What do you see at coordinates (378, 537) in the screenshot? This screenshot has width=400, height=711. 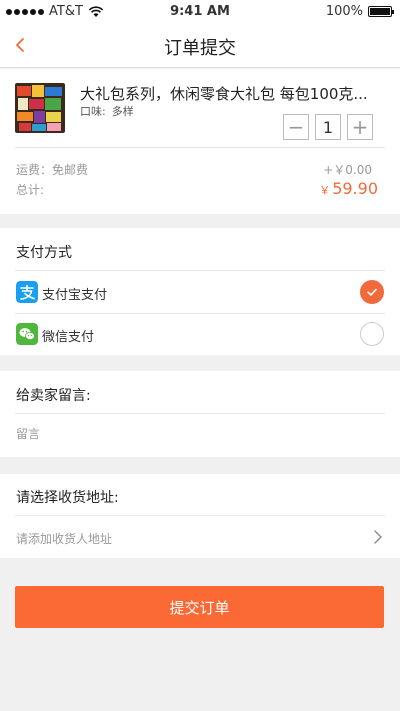 I see `chevron-right-icon` at bounding box center [378, 537].